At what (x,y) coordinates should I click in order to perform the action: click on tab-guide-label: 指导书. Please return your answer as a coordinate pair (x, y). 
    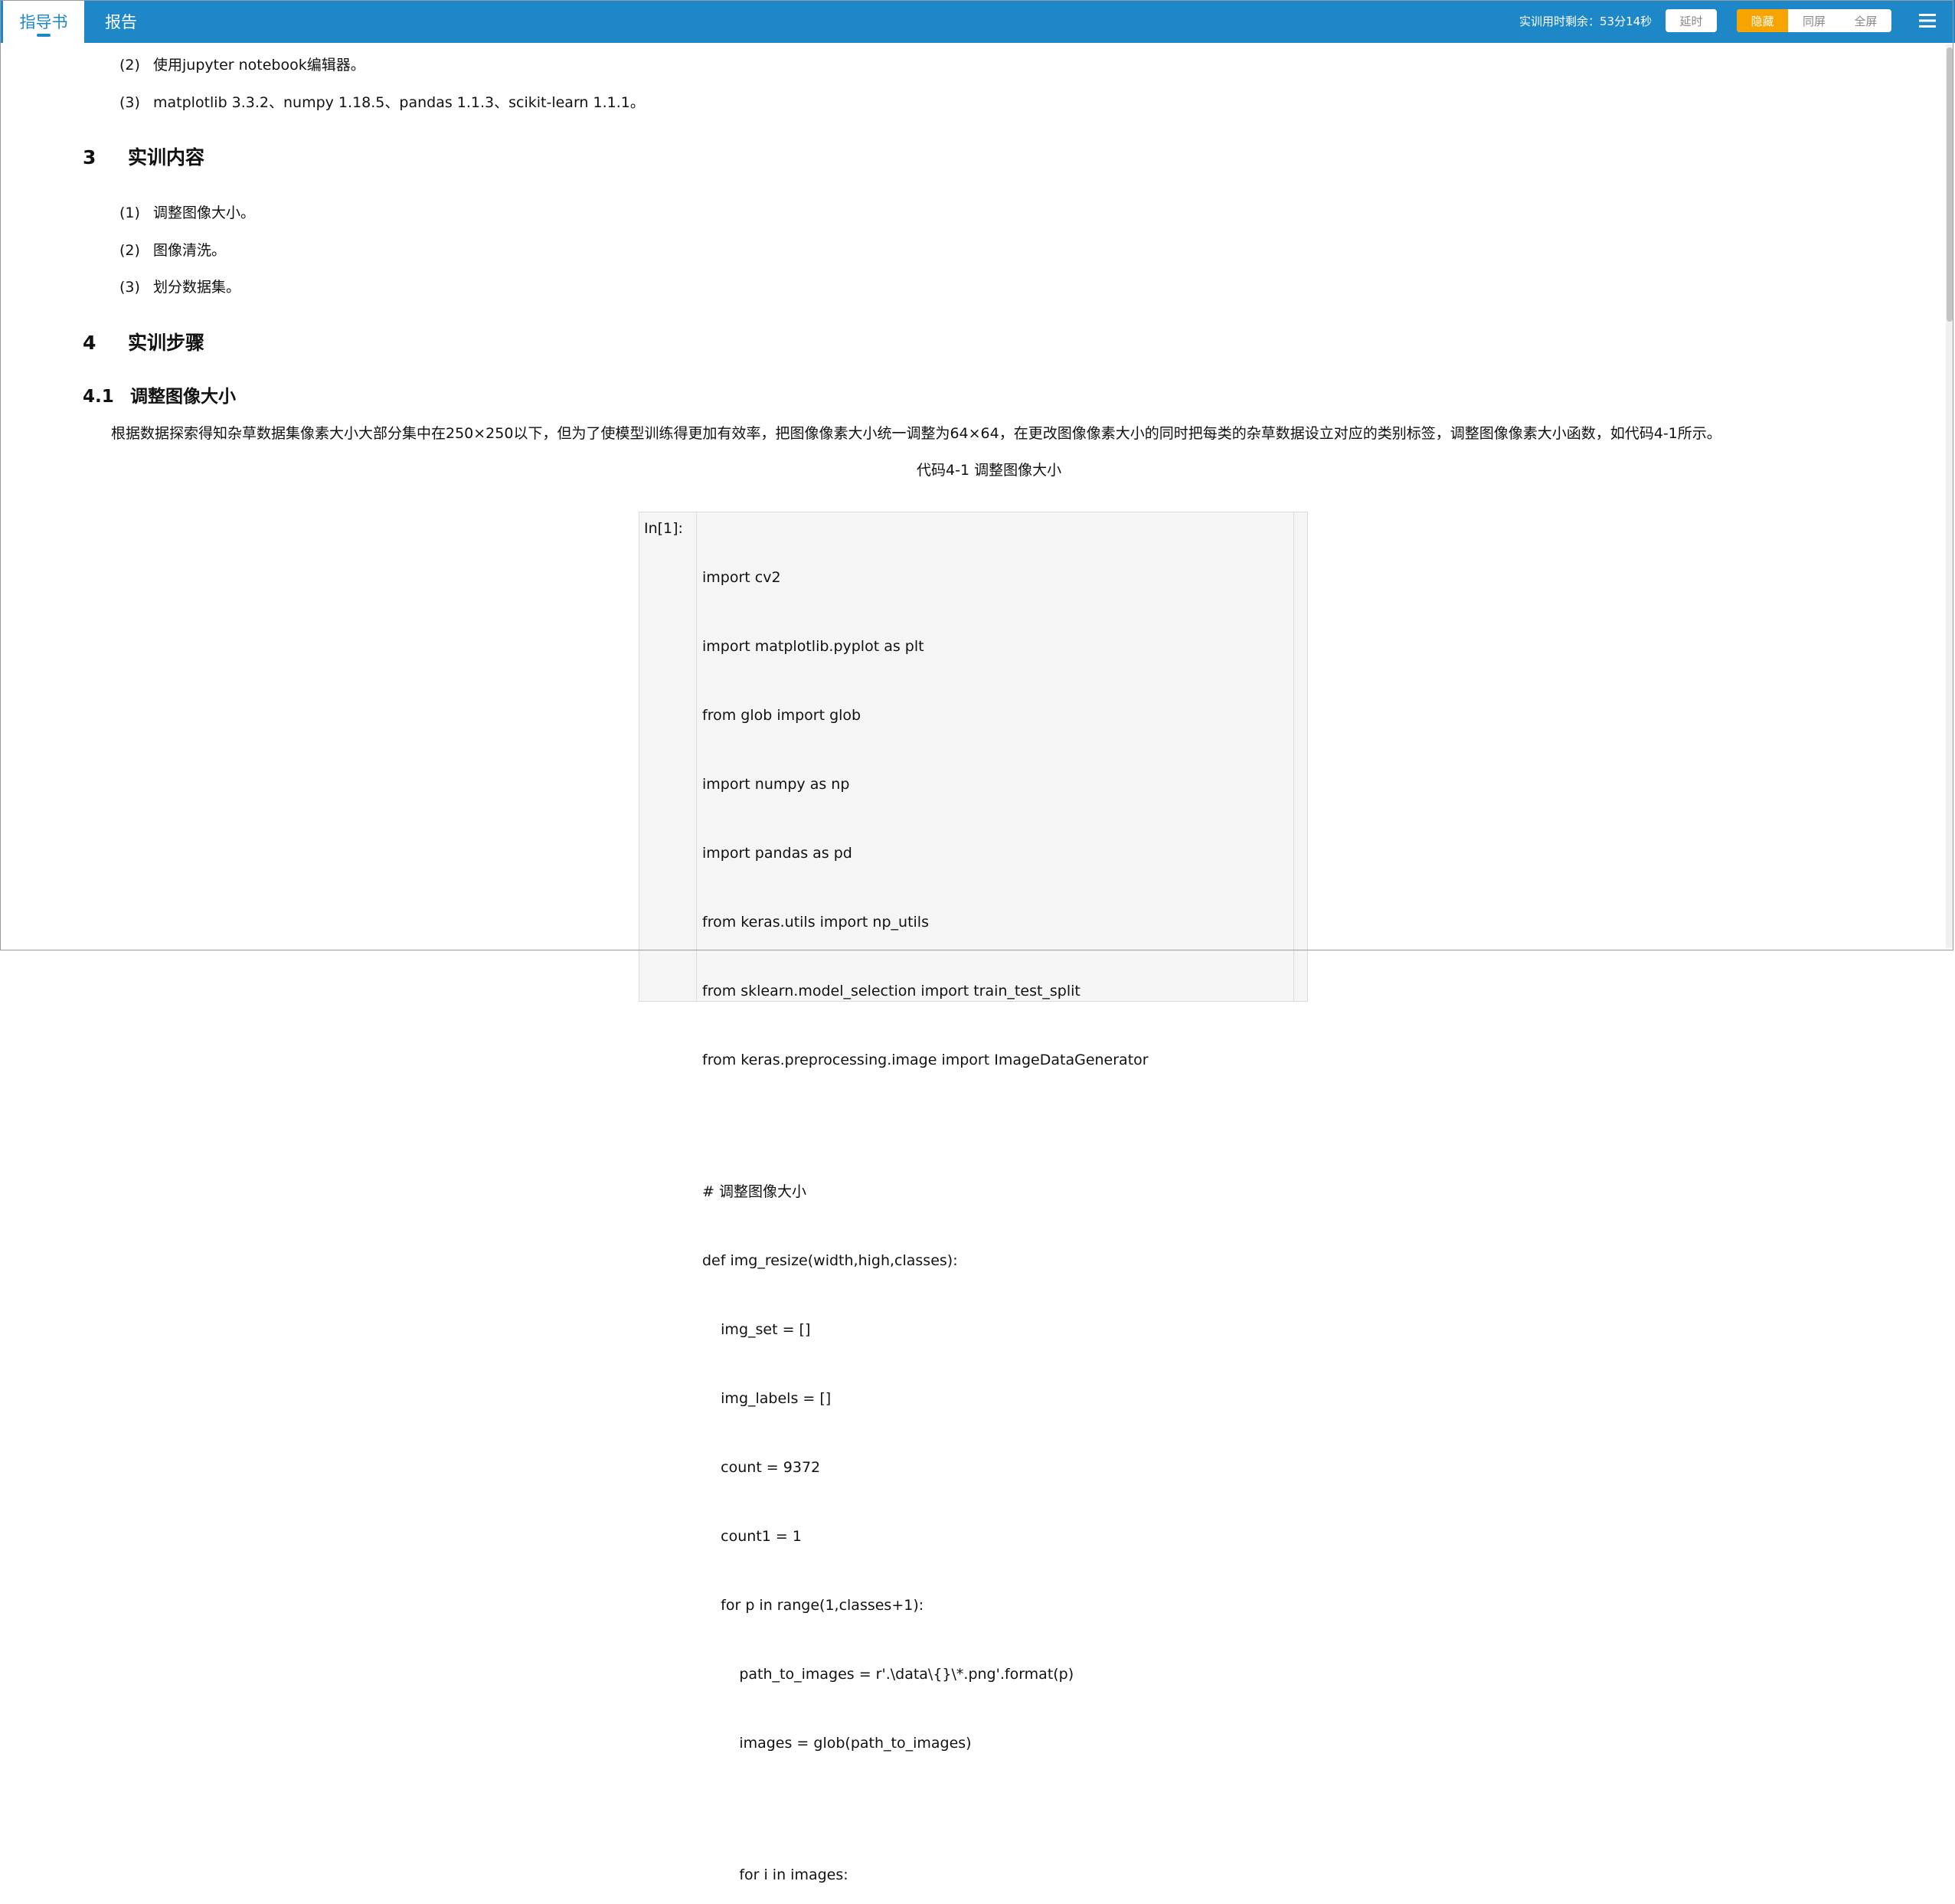
    Looking at the image, I should click on (43, 22).